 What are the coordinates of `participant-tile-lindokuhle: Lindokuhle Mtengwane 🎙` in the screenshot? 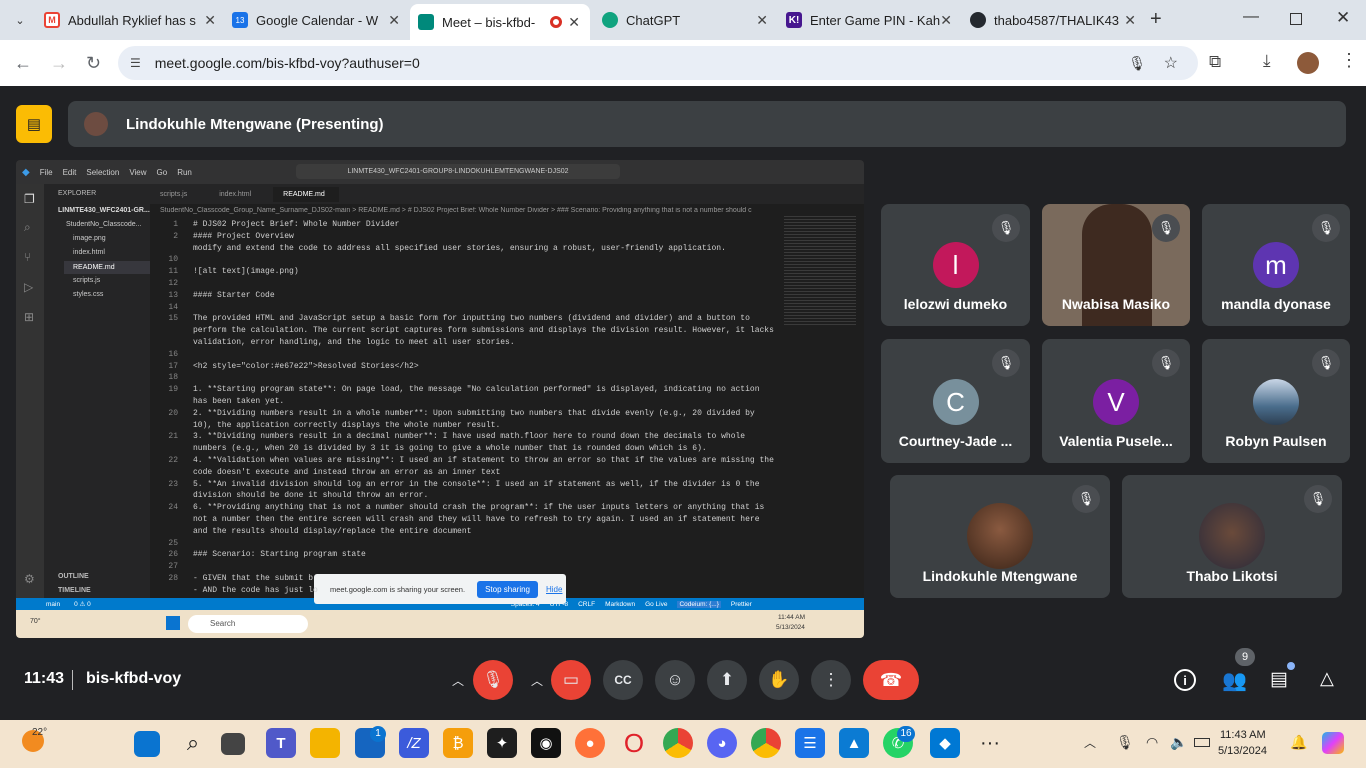 It's located at (1000, 536).